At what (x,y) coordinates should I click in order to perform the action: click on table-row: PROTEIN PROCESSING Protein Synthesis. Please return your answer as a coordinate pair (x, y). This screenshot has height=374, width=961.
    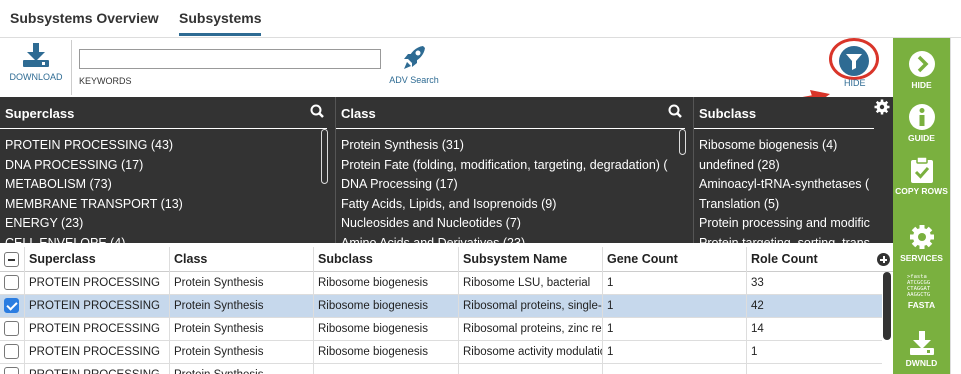
    Looking at the image, I should click on (441, 369).